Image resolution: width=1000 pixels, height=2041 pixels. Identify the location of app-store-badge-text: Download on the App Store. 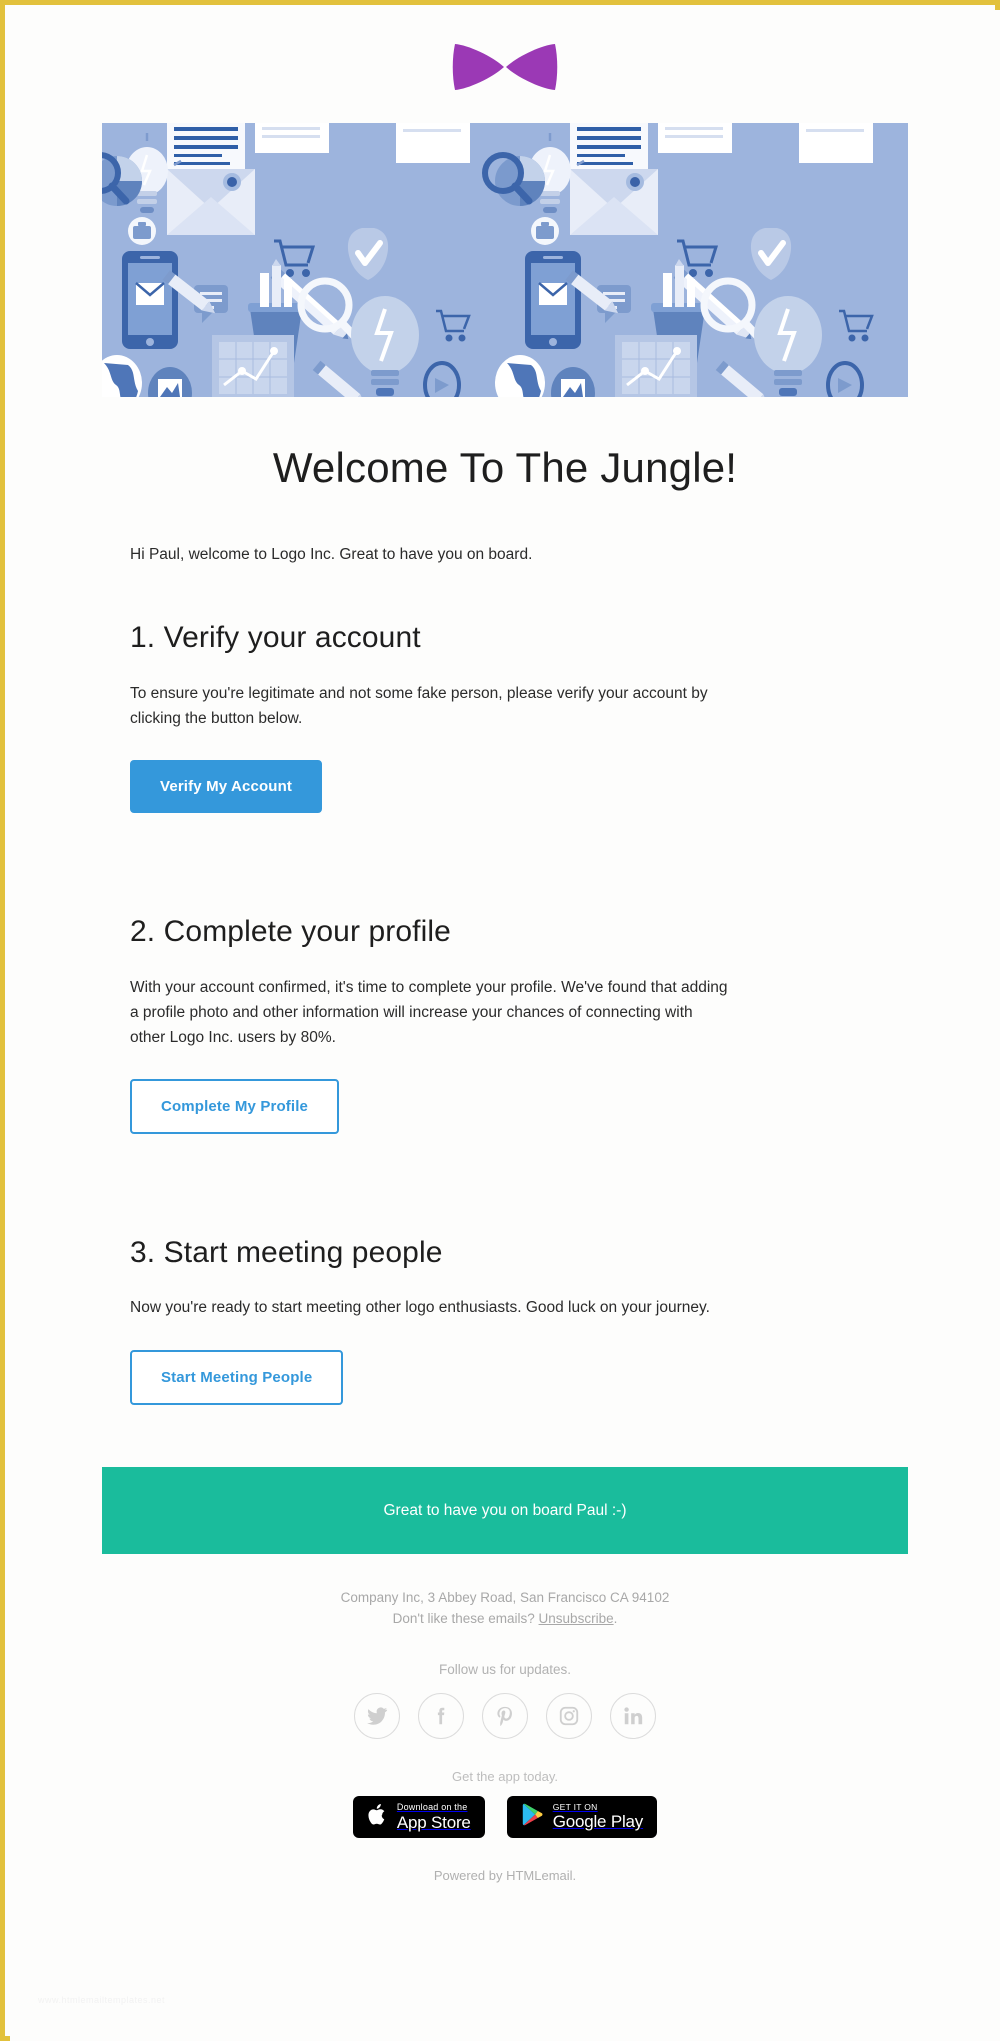
(433, 1816).